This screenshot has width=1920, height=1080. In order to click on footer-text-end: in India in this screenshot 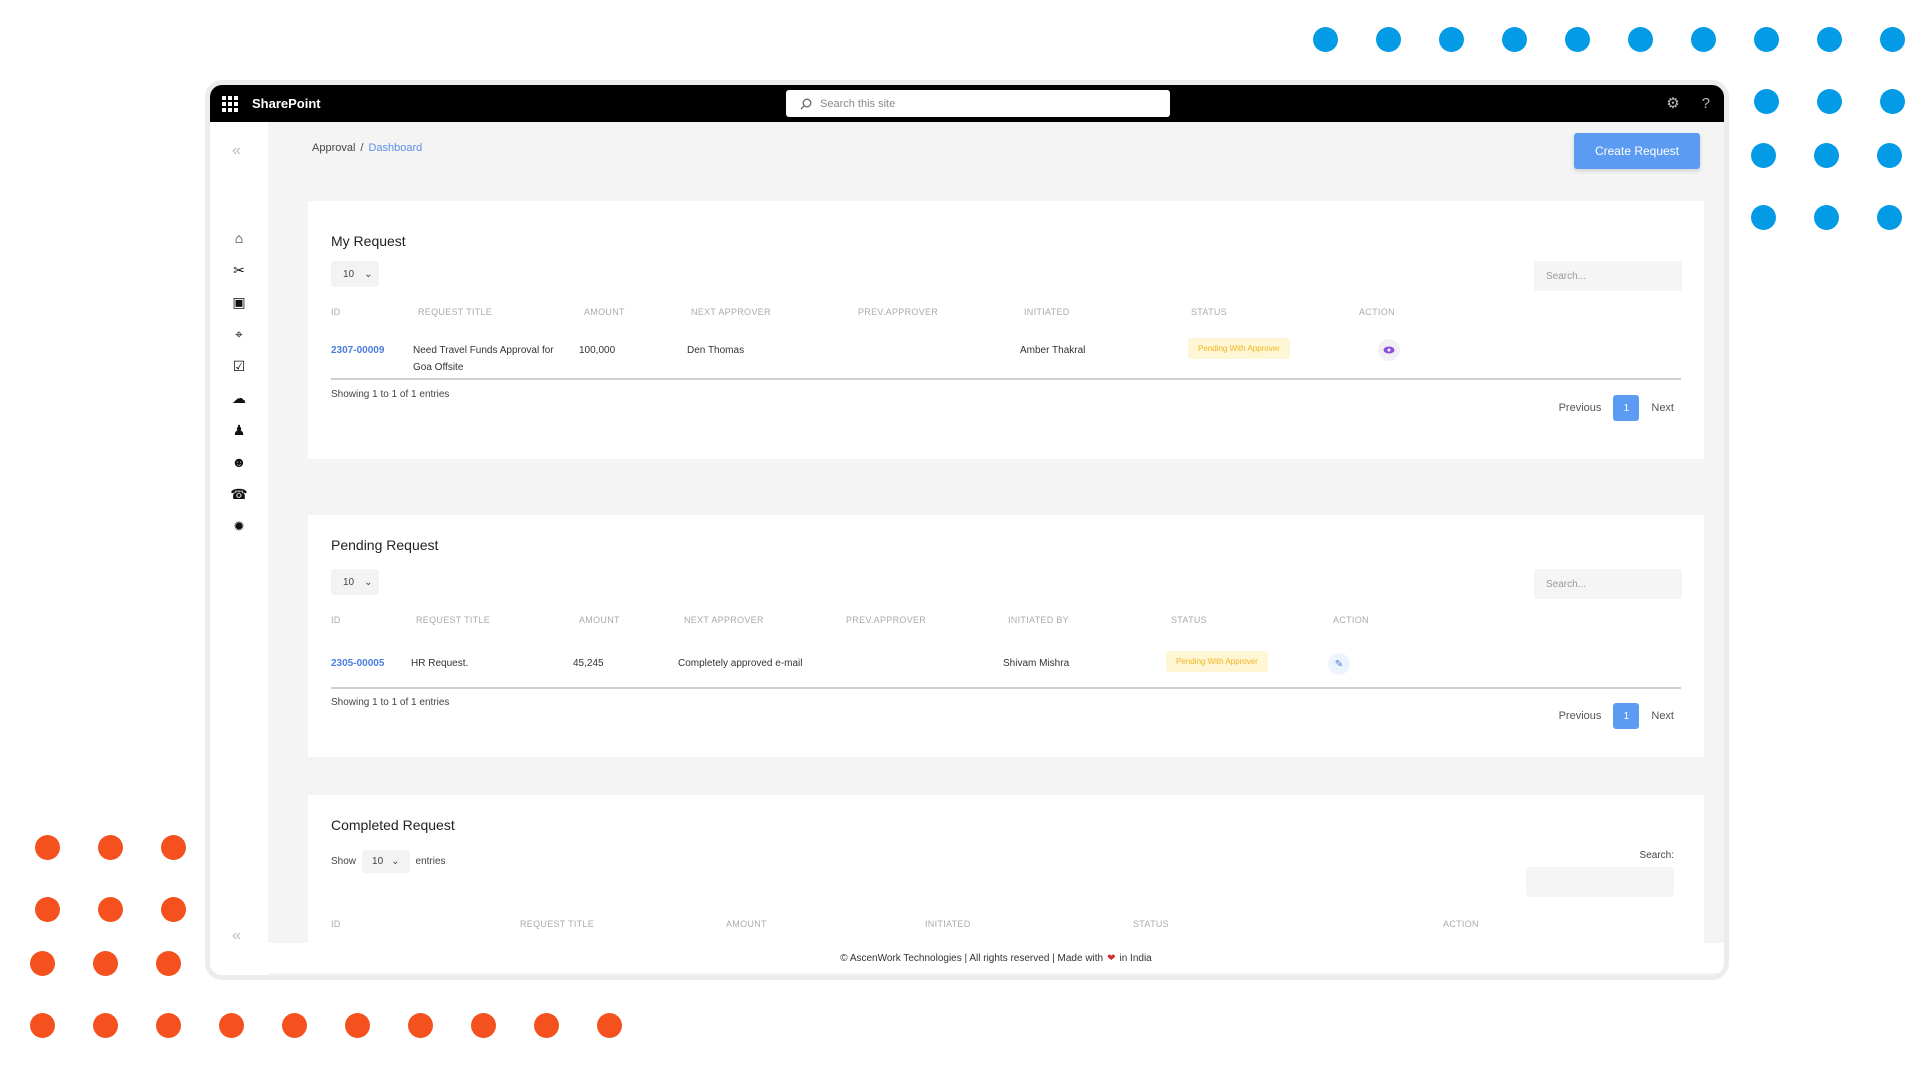, I will do `click(1135, 958)`.